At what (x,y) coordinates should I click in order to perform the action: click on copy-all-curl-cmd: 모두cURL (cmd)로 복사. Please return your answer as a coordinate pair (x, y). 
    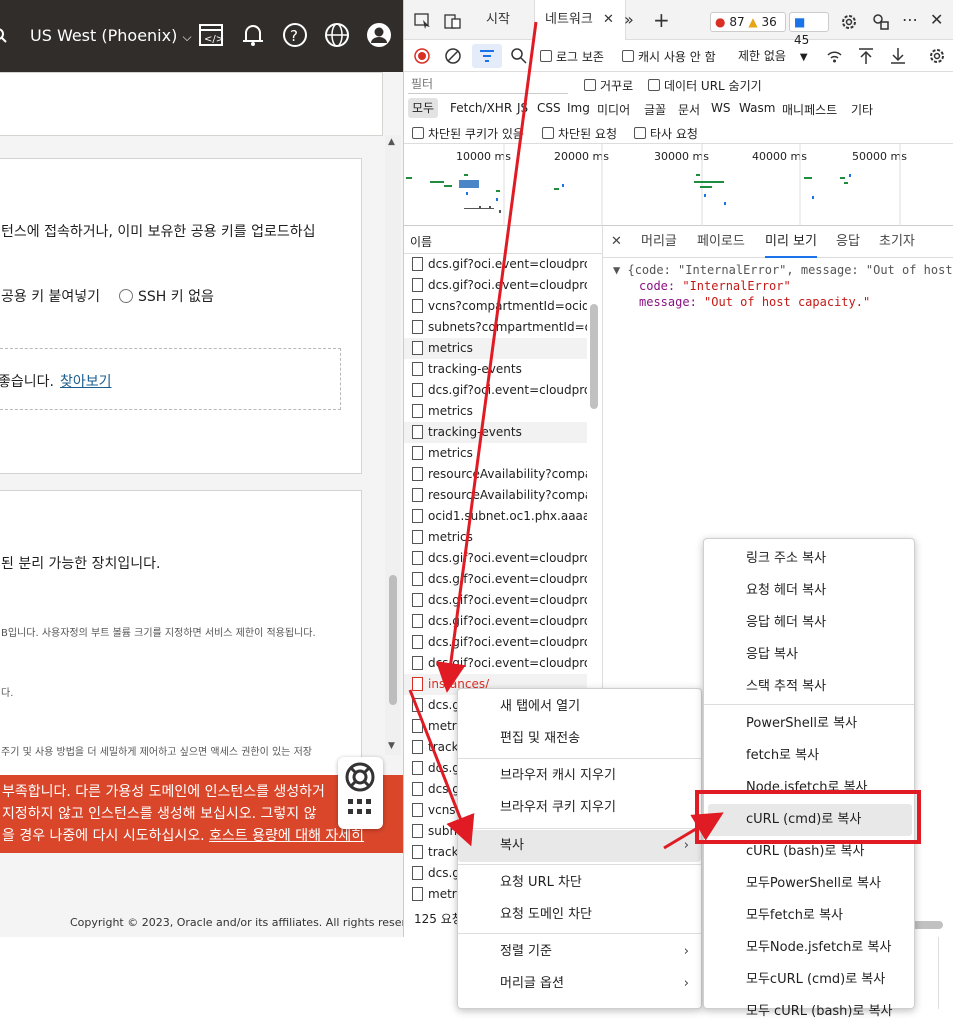
    Looking at the image, I should click on (809, 980).